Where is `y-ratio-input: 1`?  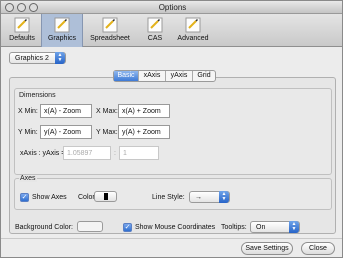
y-ratio-input: 1 is located at coordinates (139, 153).